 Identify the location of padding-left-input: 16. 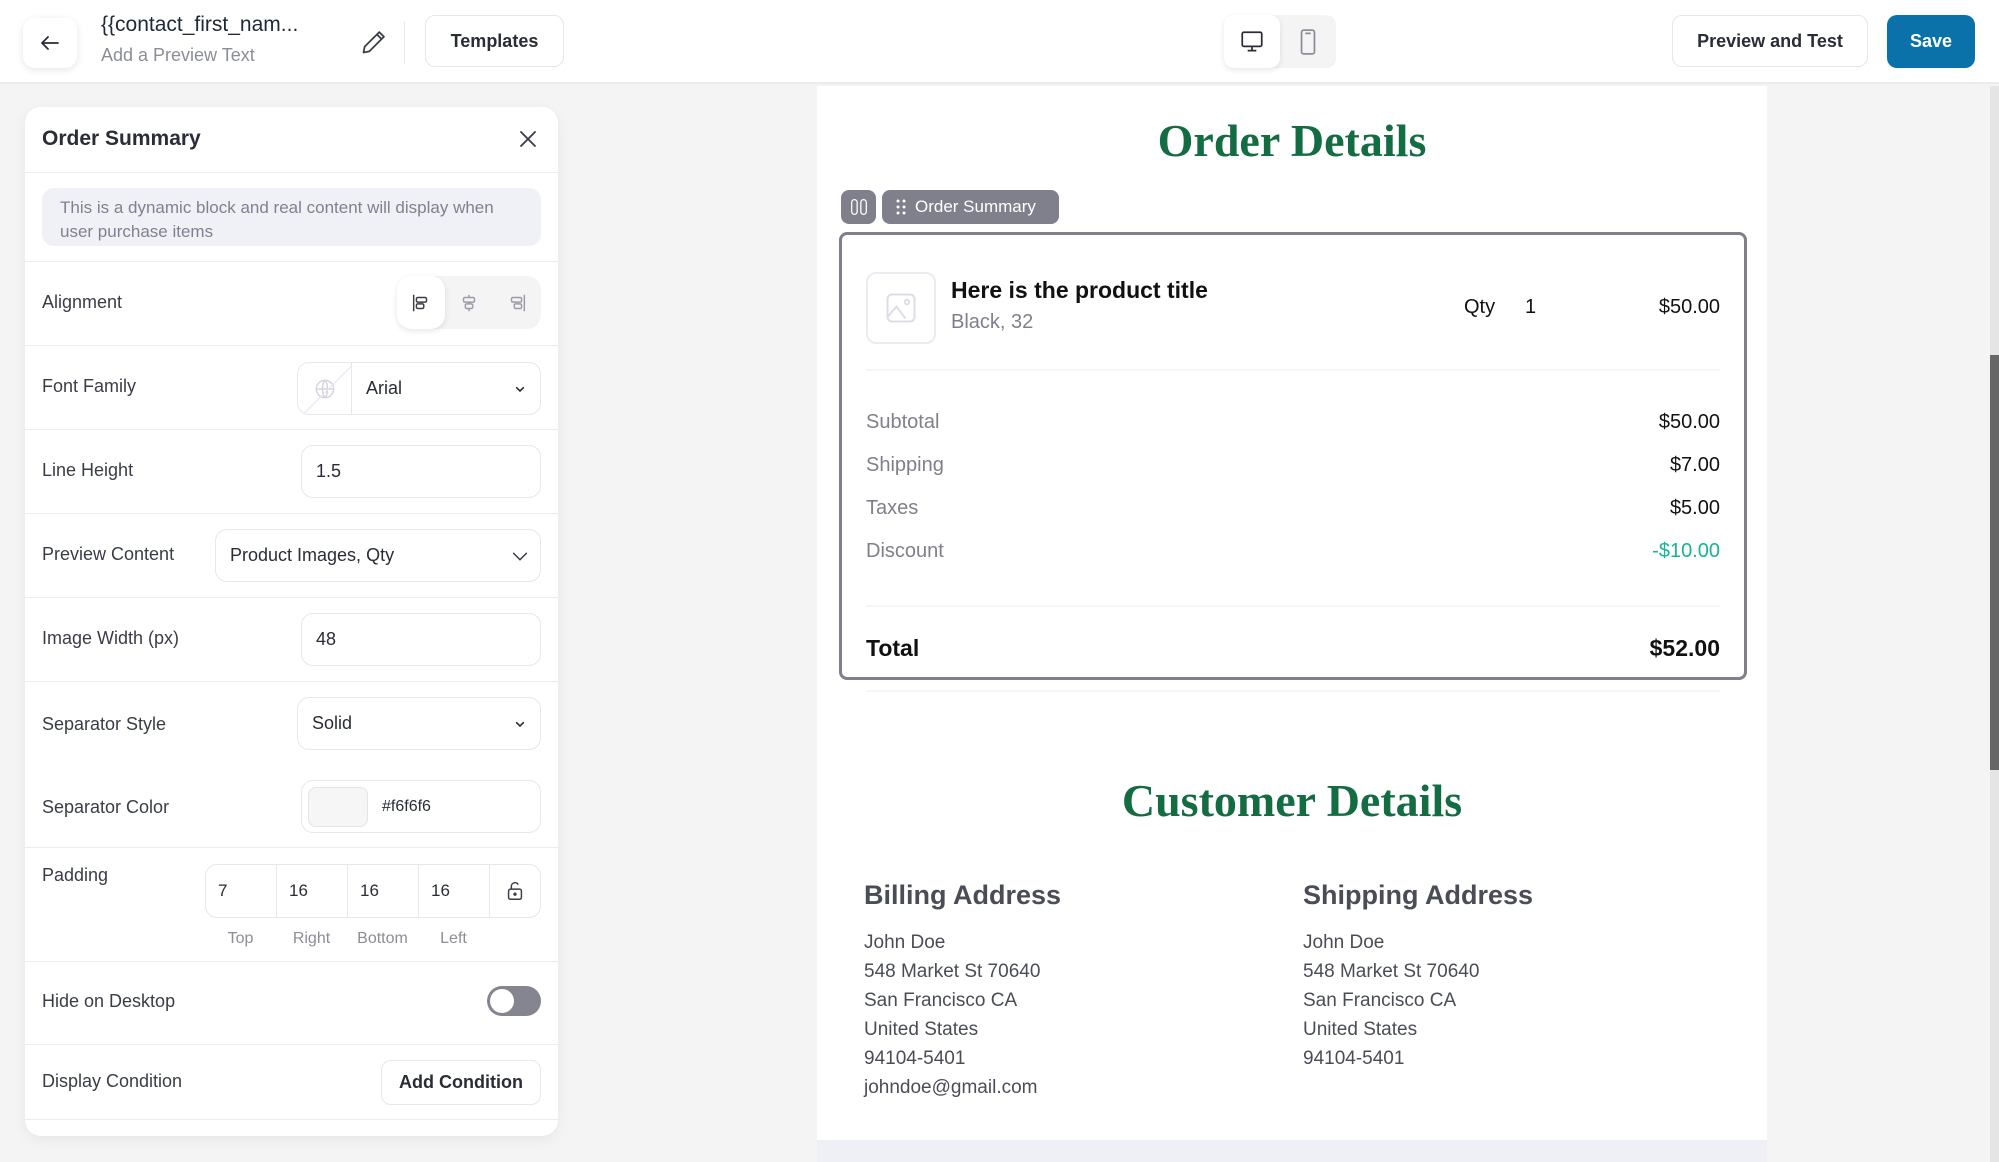
(454, 891).